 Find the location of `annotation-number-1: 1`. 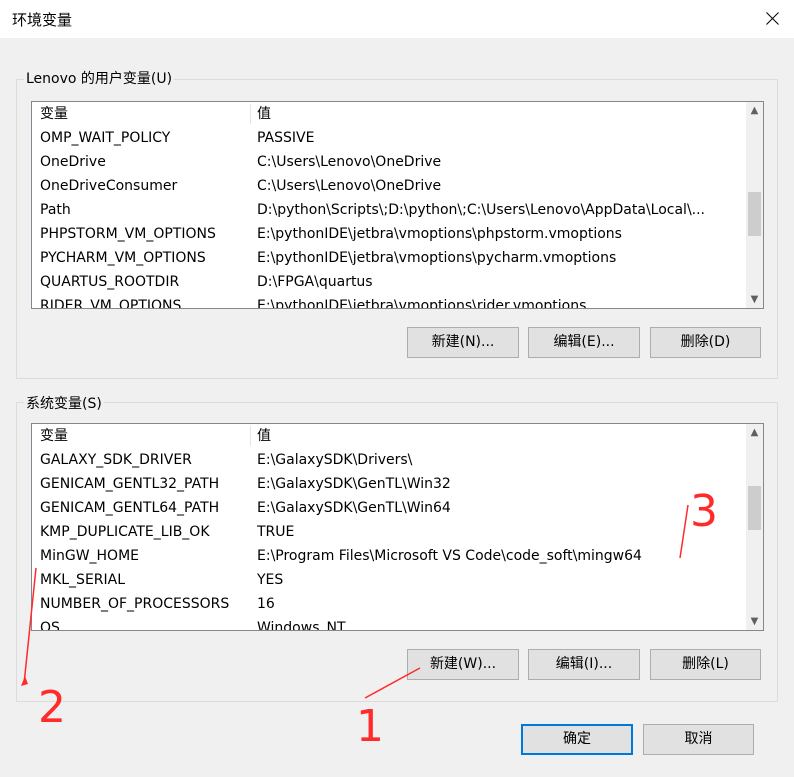

annotation-number-1: 1 is located at coordinates (370, 726).